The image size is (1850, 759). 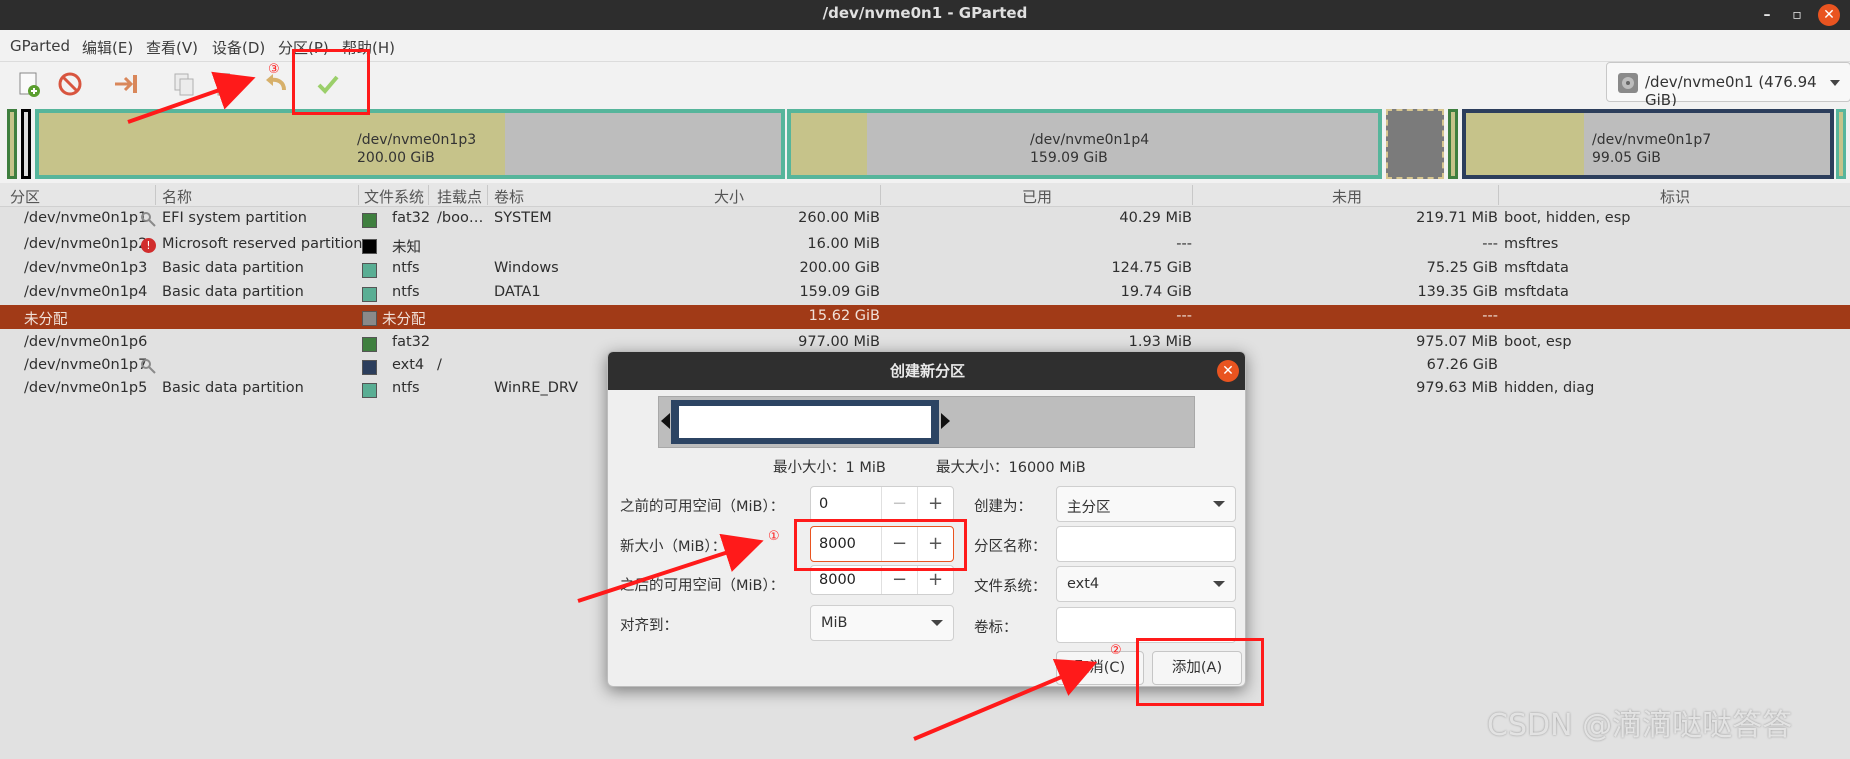 I want to click on watermark: CSDN @滴滴哒哒答答, so click(x=1640, y=725).